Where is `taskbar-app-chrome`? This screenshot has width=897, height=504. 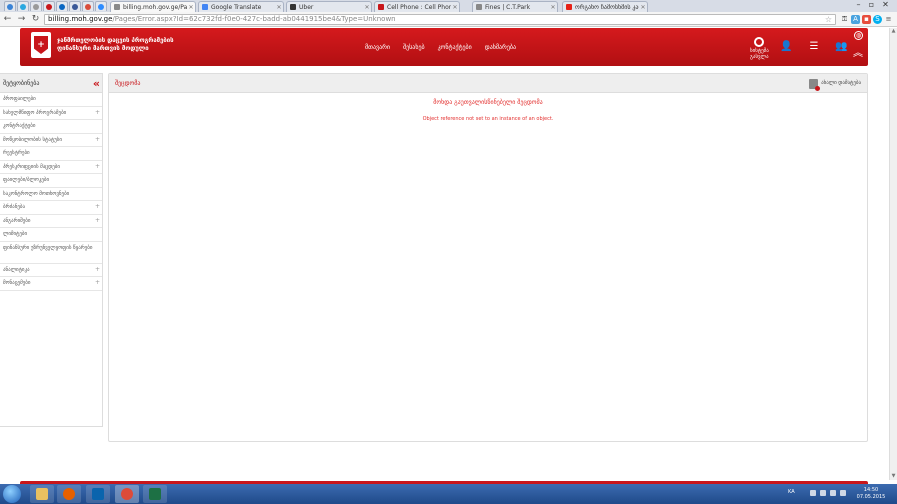 taskbar-app-chrome is located at coordinates (127, 494).